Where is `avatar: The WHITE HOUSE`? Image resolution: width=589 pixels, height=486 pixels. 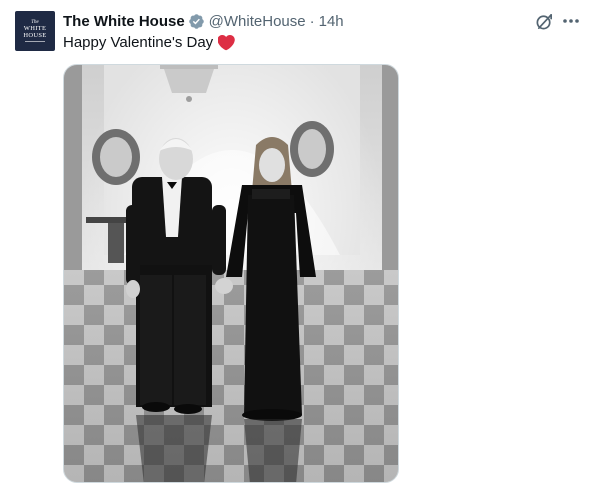
avatar: The WHITE HOUSE is located at coordinates (35, 31).